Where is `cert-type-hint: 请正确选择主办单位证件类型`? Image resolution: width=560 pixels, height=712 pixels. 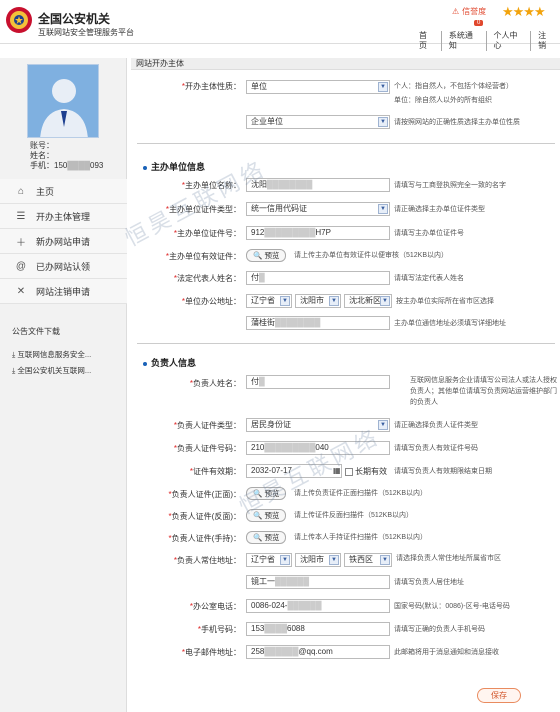
cert-type-hint: 请正确选择主办单位证件类型 is located at coordinates (439, 209).